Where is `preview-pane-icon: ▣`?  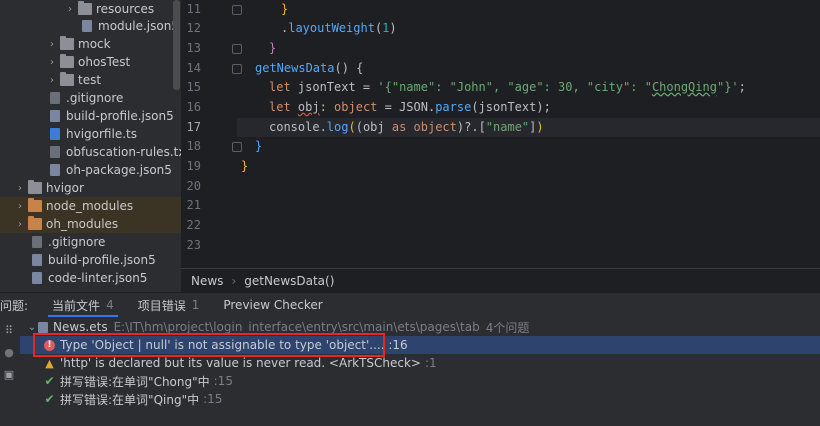 preview-pane-icon: ▣ is located at coordinates (9, 375).